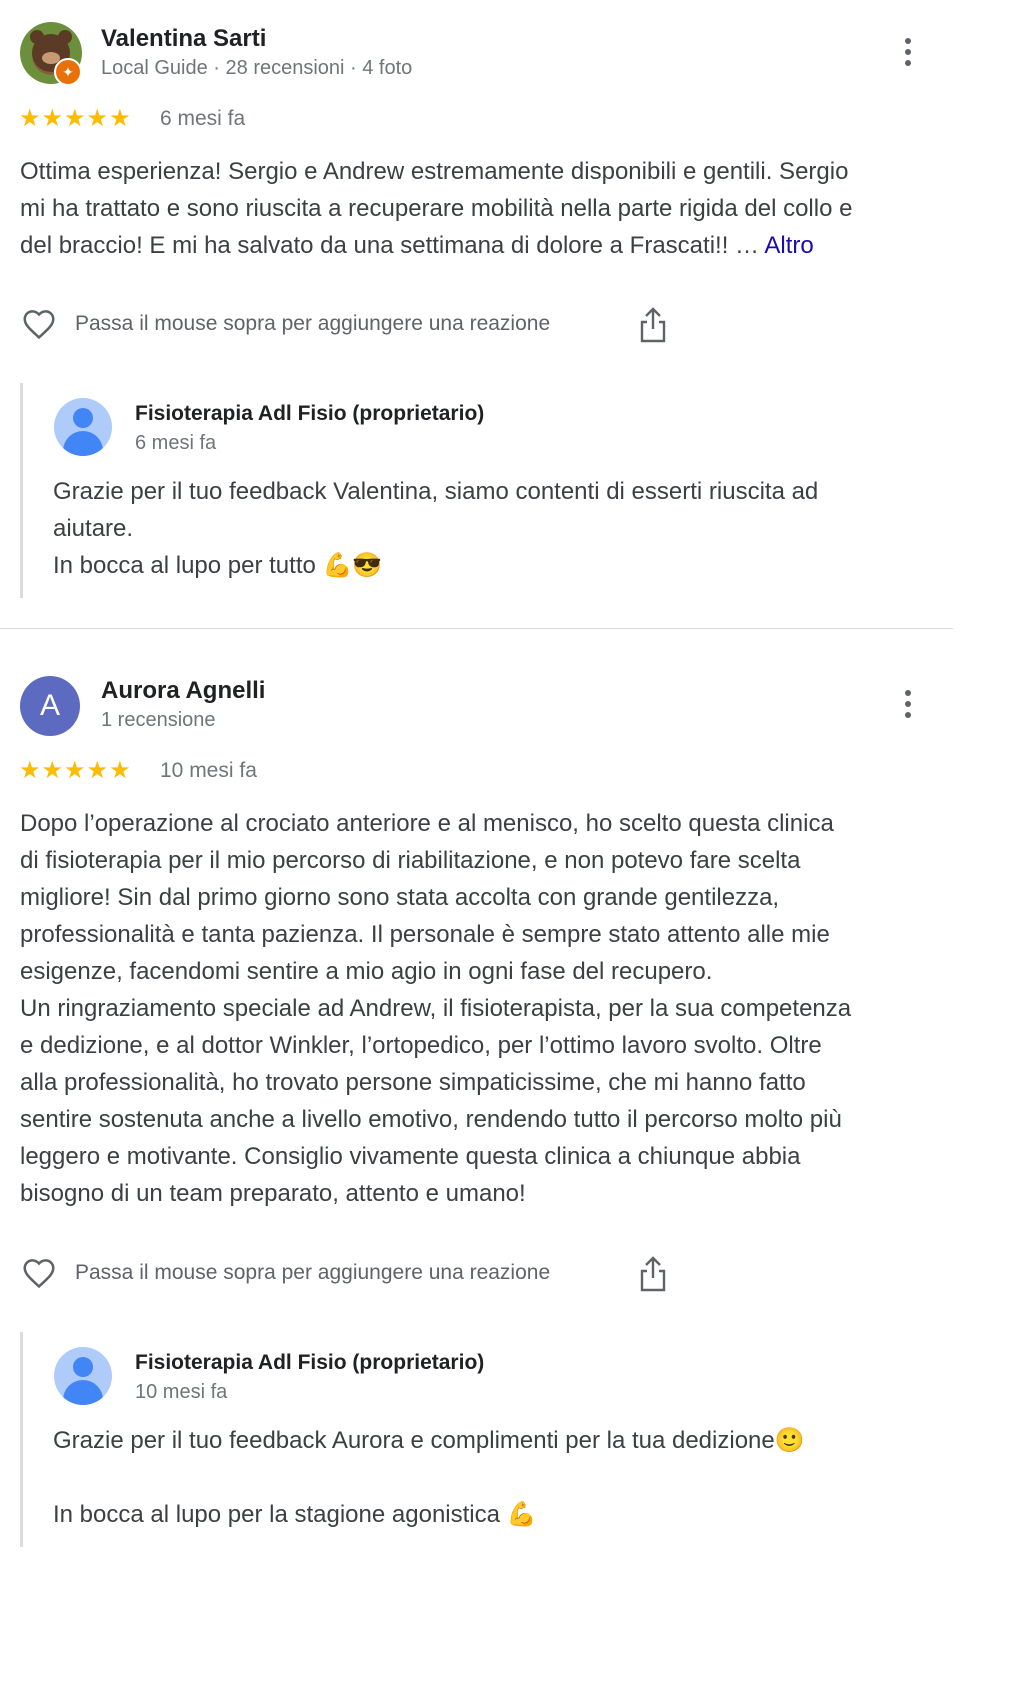 The image size is (1027, 1689). I want to click on review-time: 10 mesi fa, so click(208, 770).